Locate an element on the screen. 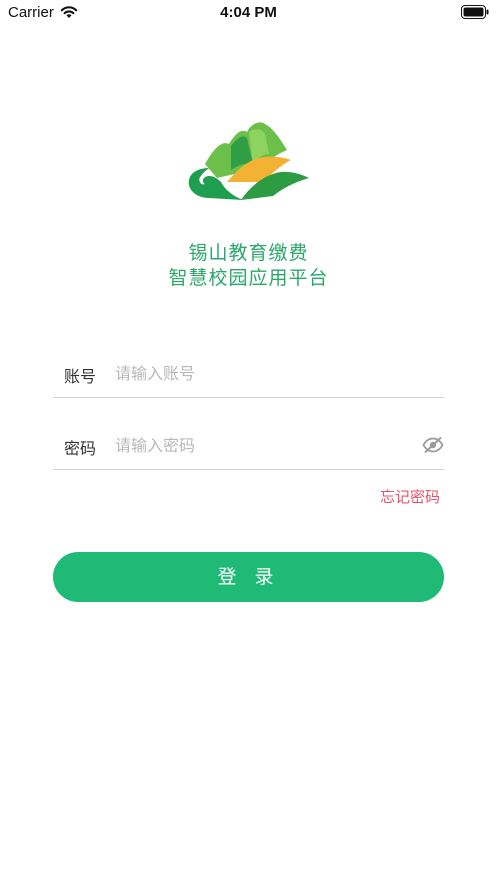 The height and width of the screenshot is (883, 497). password-label: 密码 is located at coordinates (80, 448).